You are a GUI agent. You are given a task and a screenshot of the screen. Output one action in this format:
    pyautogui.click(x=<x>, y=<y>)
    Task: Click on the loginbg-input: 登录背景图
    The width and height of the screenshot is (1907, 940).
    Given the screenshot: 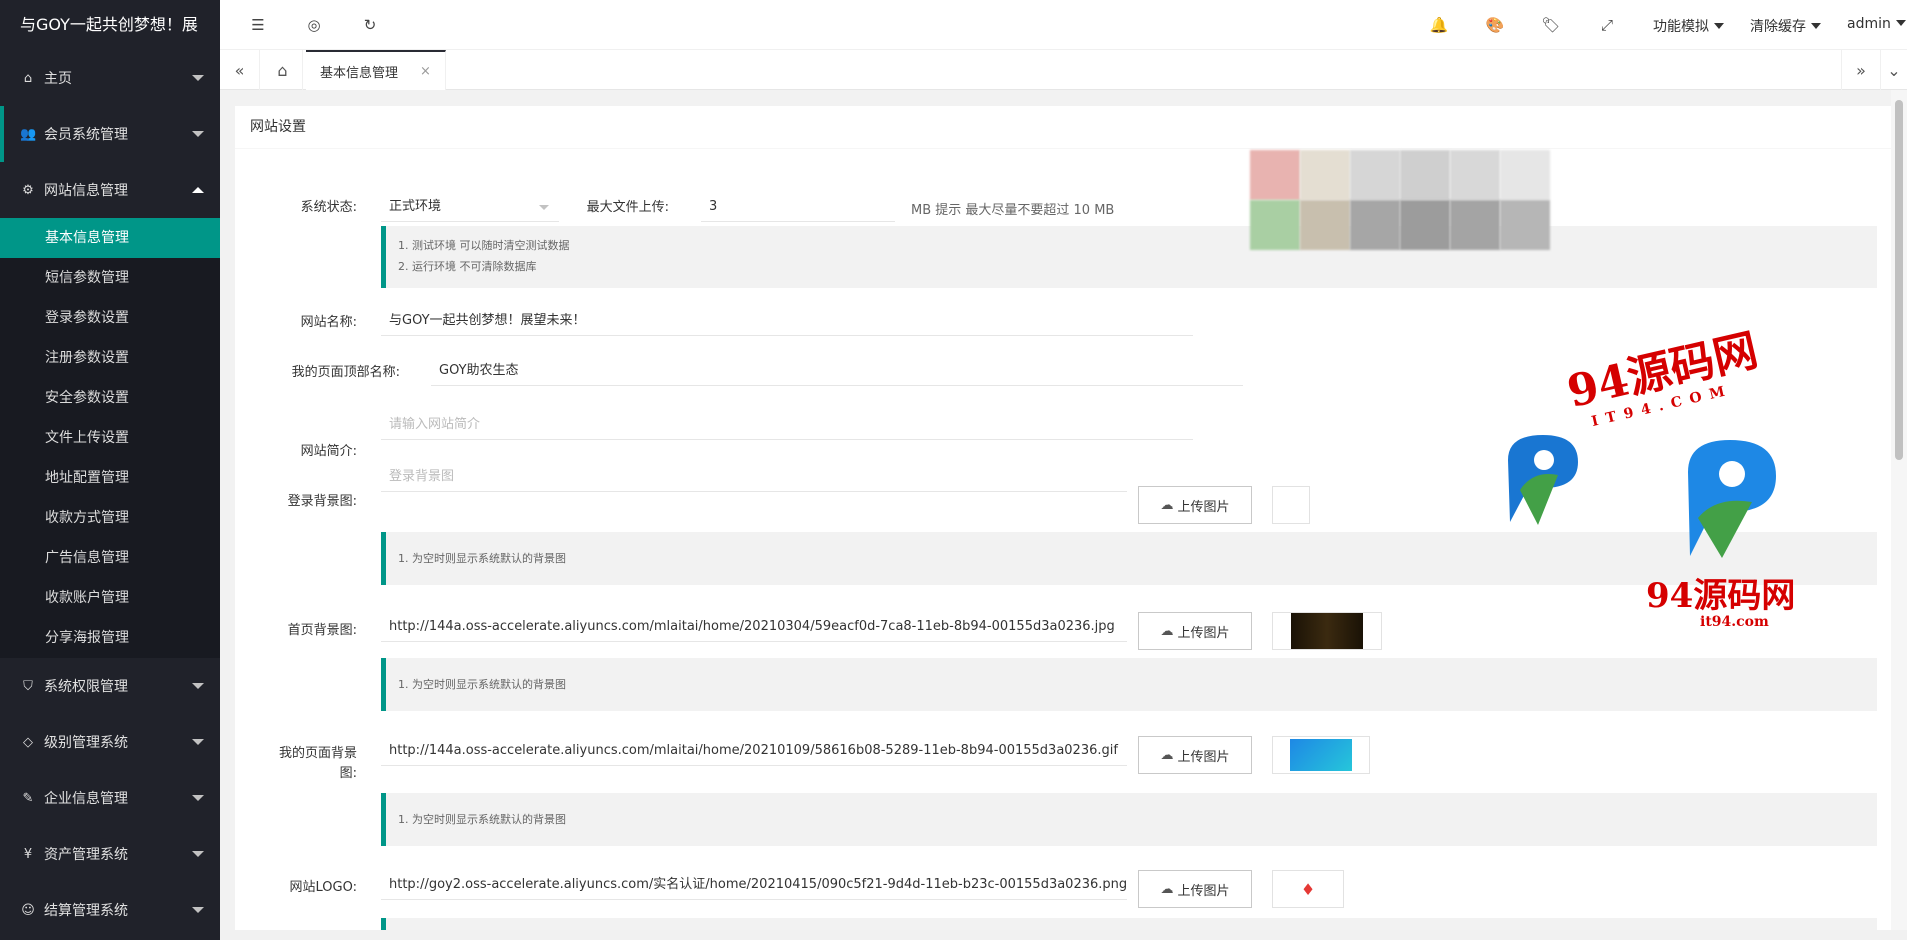 What is the action you would take?
    pyautogui.click(x=754, y=477)
    